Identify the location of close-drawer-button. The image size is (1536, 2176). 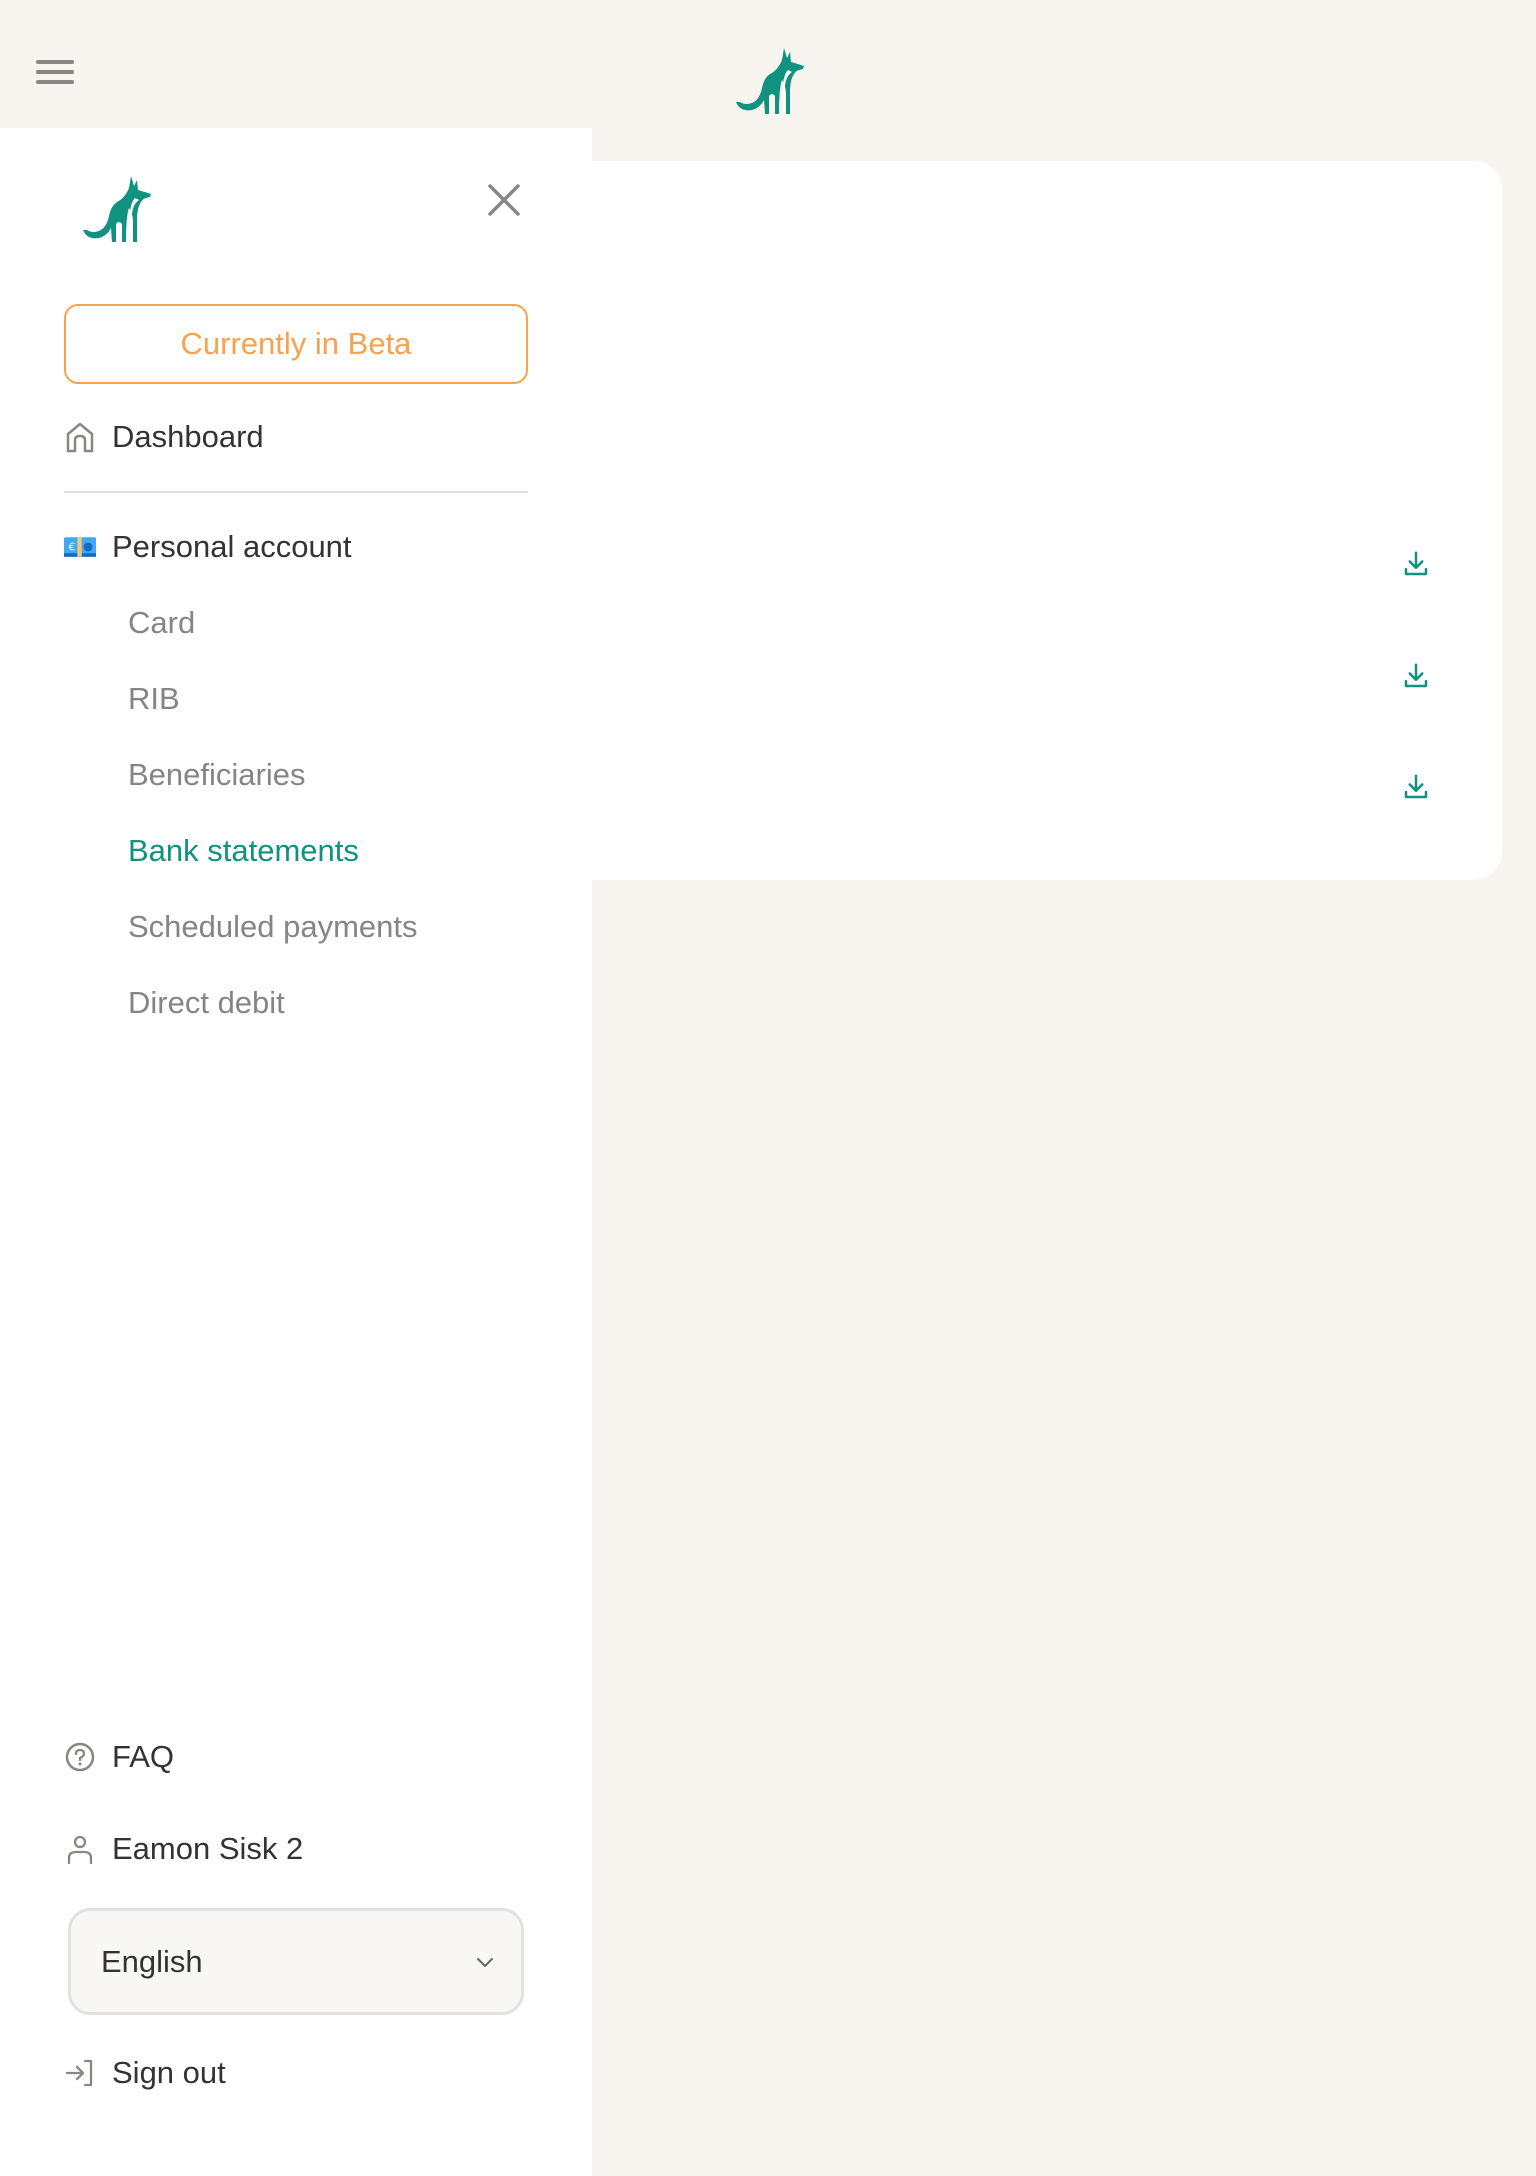
(504, 200).